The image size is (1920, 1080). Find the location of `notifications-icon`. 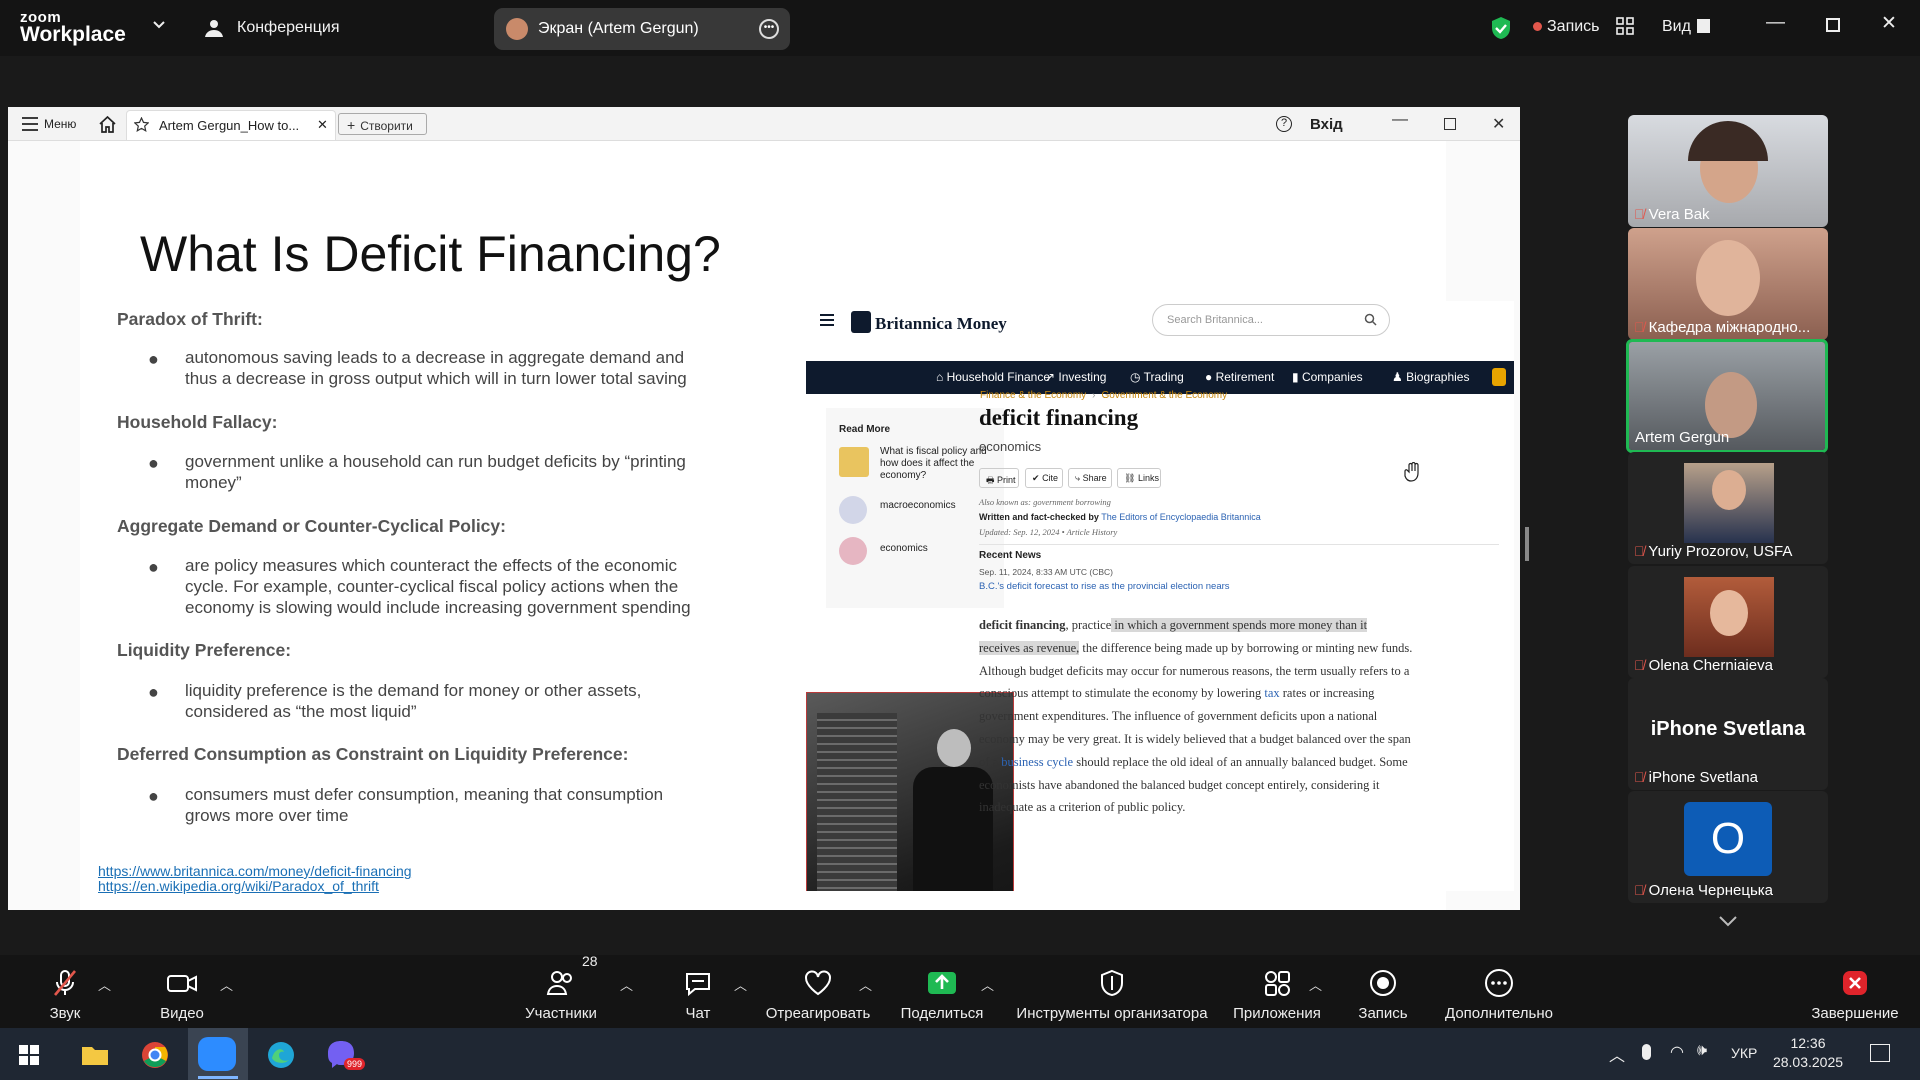

notifications-icon is located at coordinates (1880, 1053).